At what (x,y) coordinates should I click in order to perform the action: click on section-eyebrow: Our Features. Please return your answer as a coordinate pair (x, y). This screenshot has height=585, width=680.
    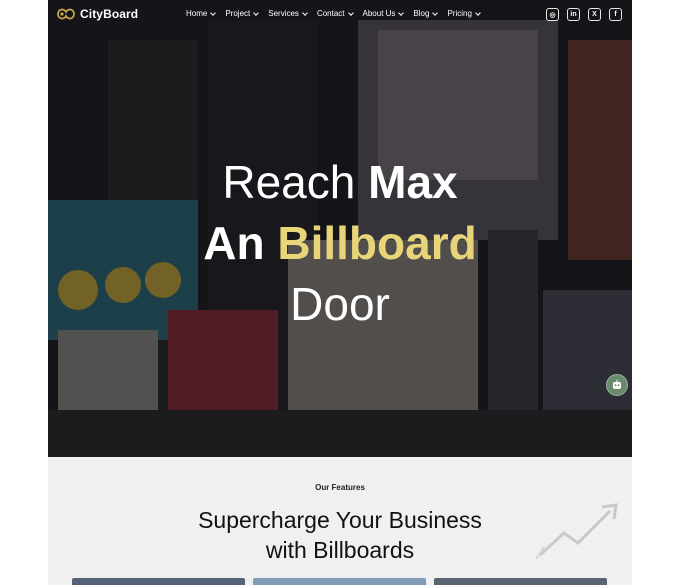
    Looking at the image, I should click on (340, 487).